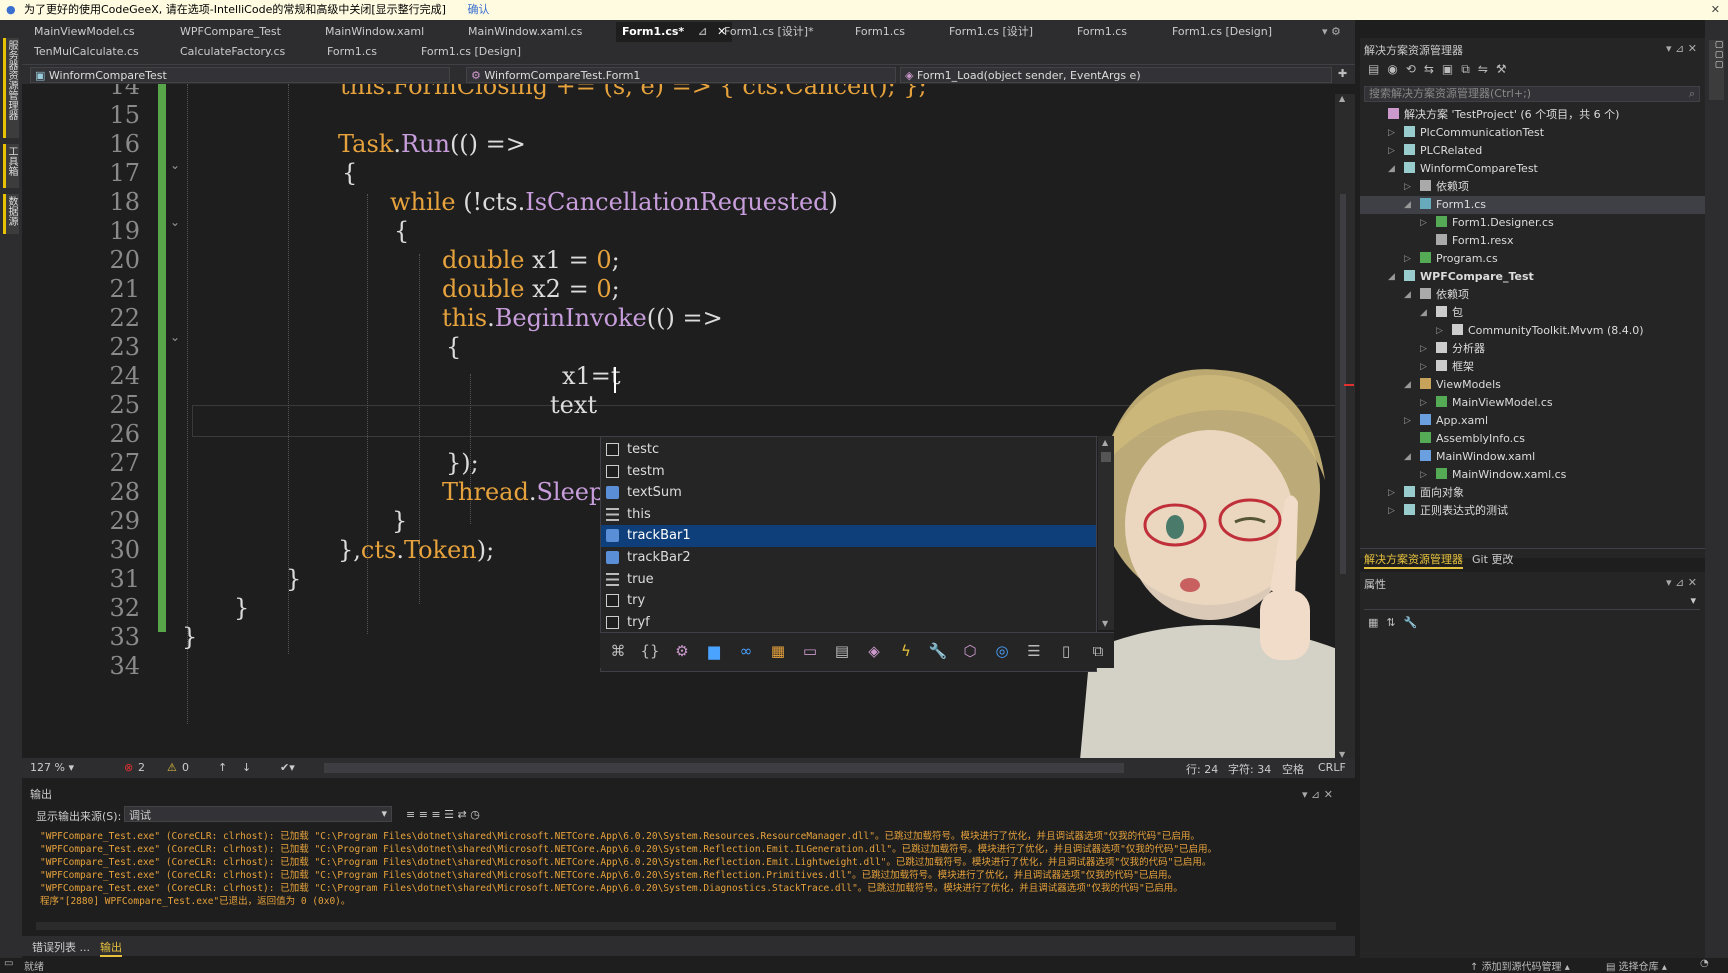 Image resolution: width=1728 pixels, height=973 pixels. Describe the element at coordinates (1532, 403) in the screenshot. I see `tree-item: ▷ MainViewModel.cs` at that location.